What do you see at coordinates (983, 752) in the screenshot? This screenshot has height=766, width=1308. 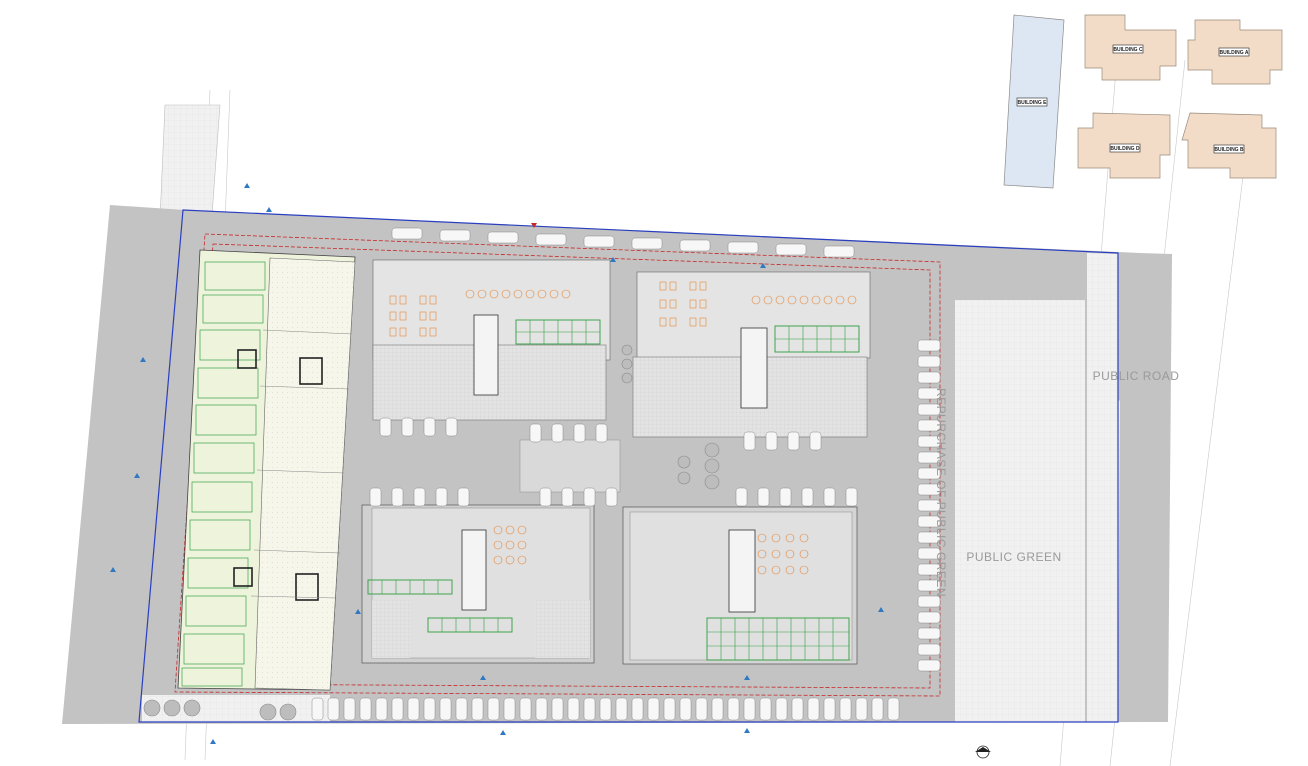 I see `north-arrow-icon` at bounding box center [983, 752].